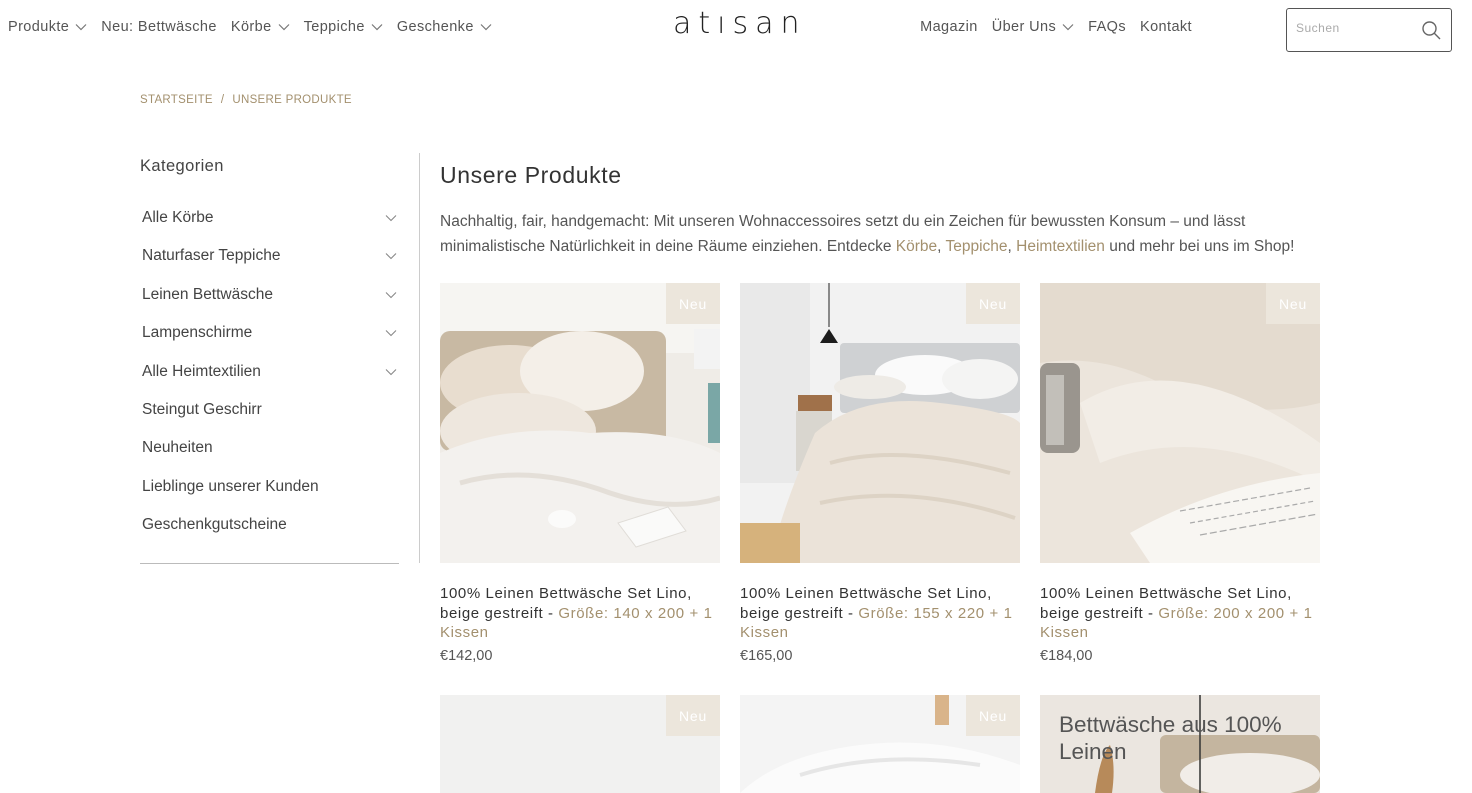  Describe the element at coordinates (1356, 28) in the screenshot. I see `search-input` at that location.